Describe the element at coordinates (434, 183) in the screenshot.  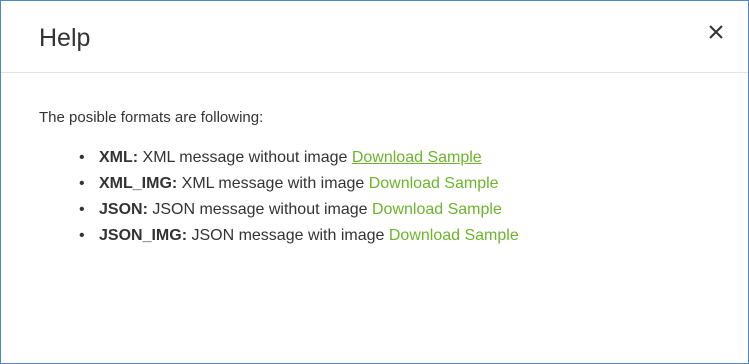
I see `download-sample-link-xml-img: Download Sample` at that location.